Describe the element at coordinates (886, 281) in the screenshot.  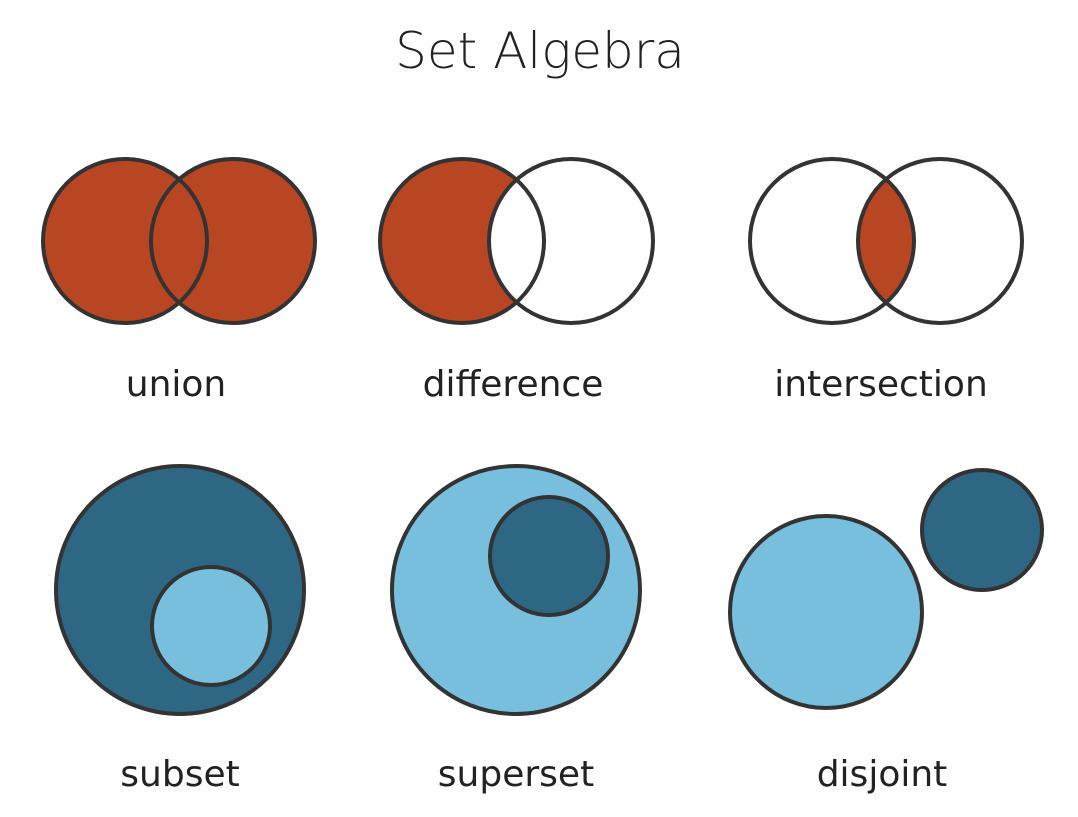
I see `intersection-diagram: intersection` at that location.